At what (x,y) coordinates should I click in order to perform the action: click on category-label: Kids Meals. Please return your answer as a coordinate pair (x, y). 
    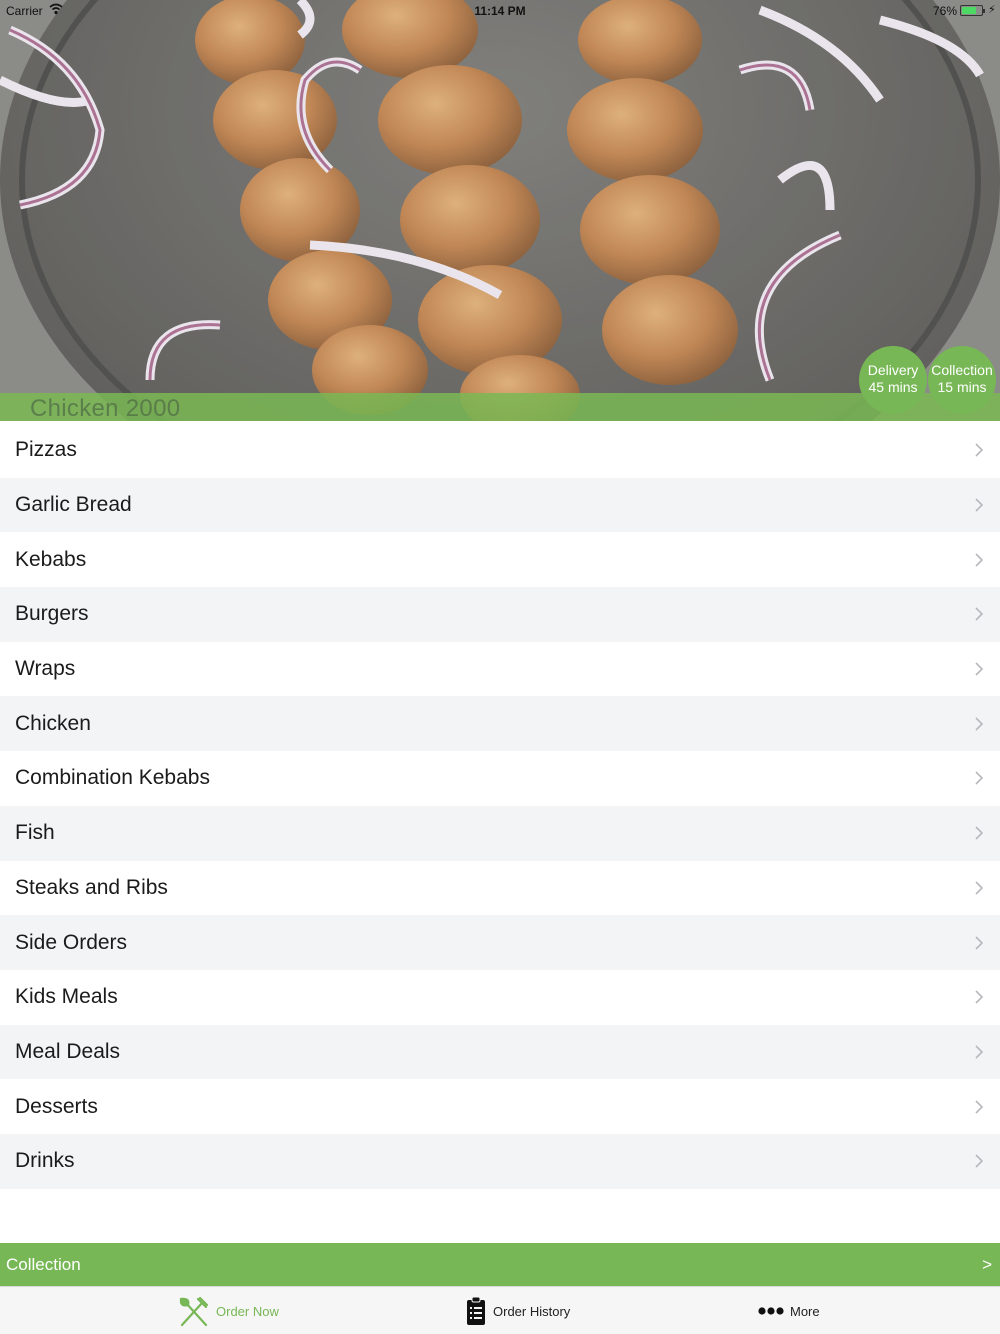
    Looking at the image, I should click on (66, 997).